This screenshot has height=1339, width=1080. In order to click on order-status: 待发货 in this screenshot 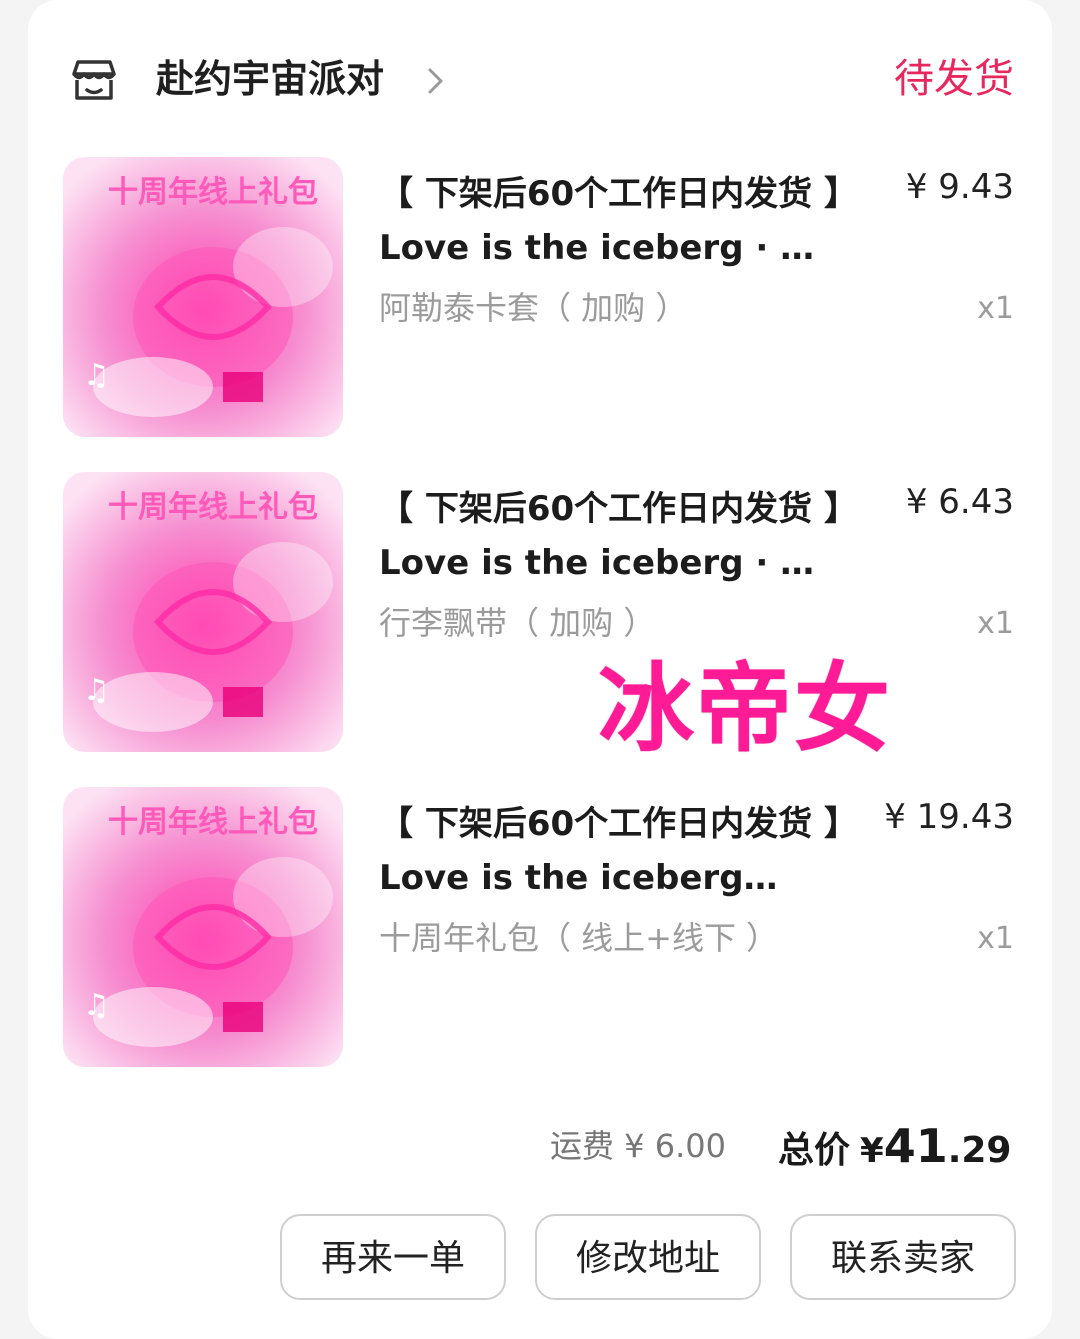, I will do `click(954, 79)`.